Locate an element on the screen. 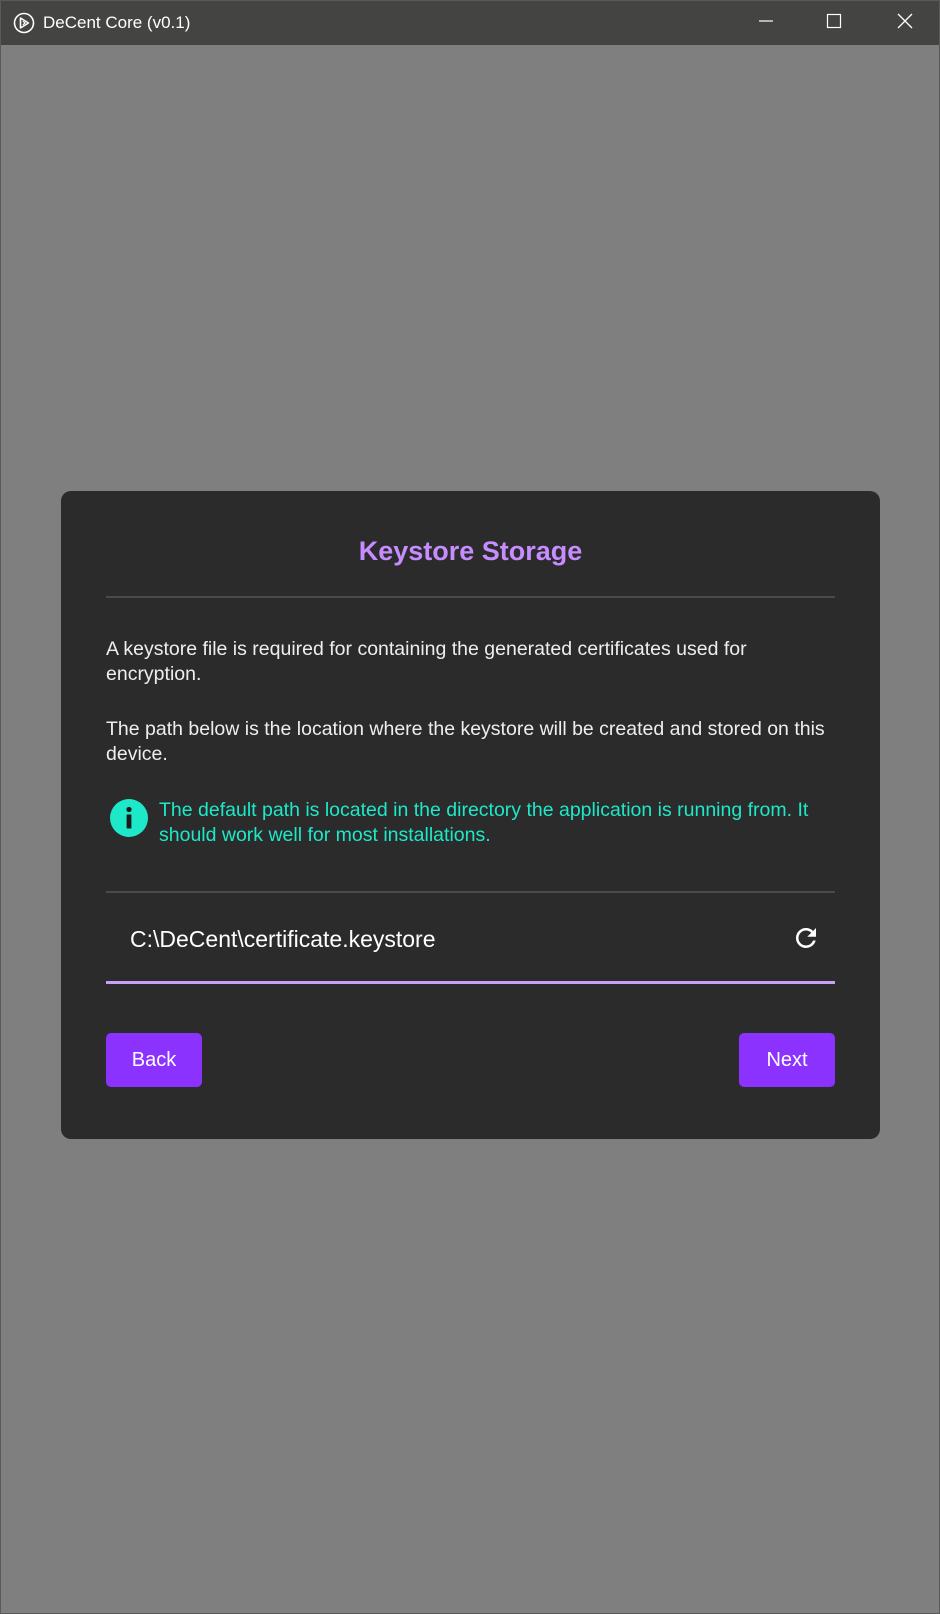  next-button: Next is located at coordinates (787, 1060).